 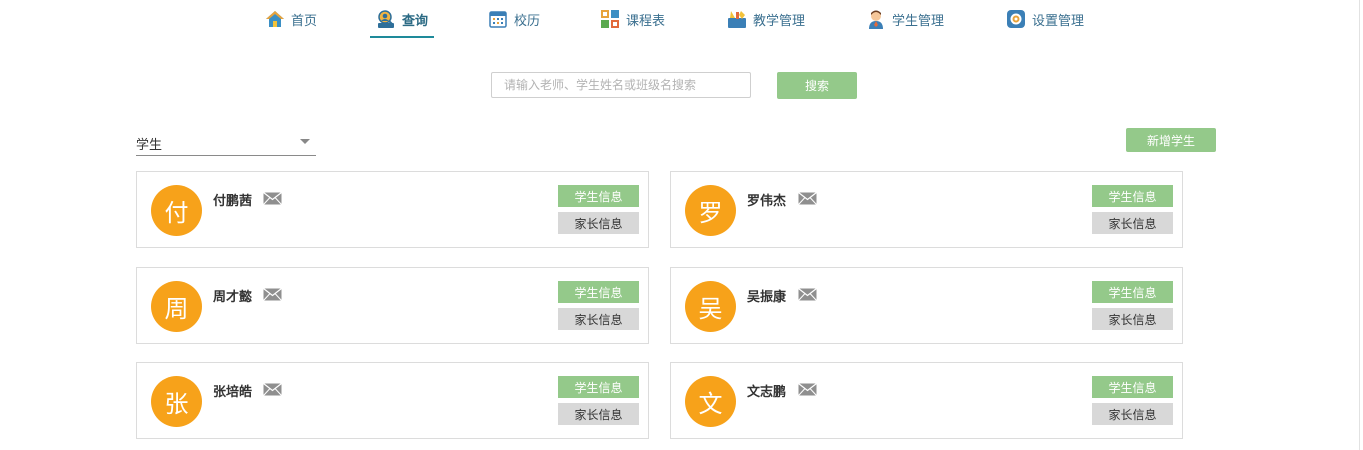 What do you see at coordinates (527, 21) in the screenshot?
I see `nav-item-label: 校历` at bounding box center [527, 21].